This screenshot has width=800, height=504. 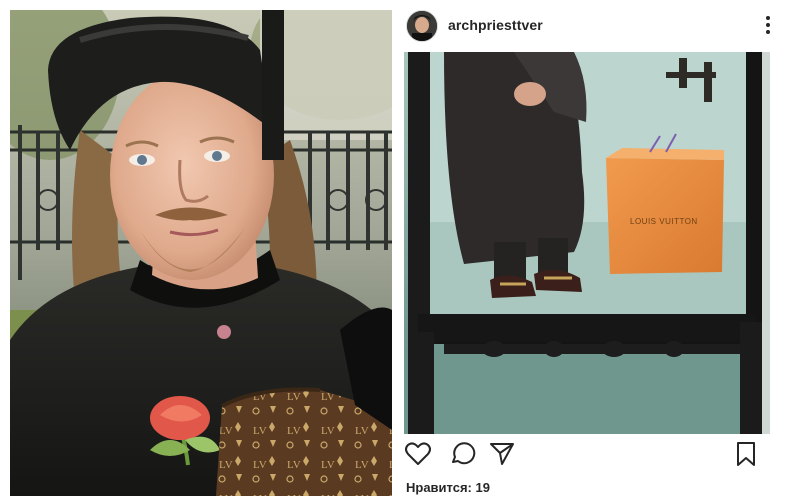 I want to click on heart-icon, so click(x=418, y=454).